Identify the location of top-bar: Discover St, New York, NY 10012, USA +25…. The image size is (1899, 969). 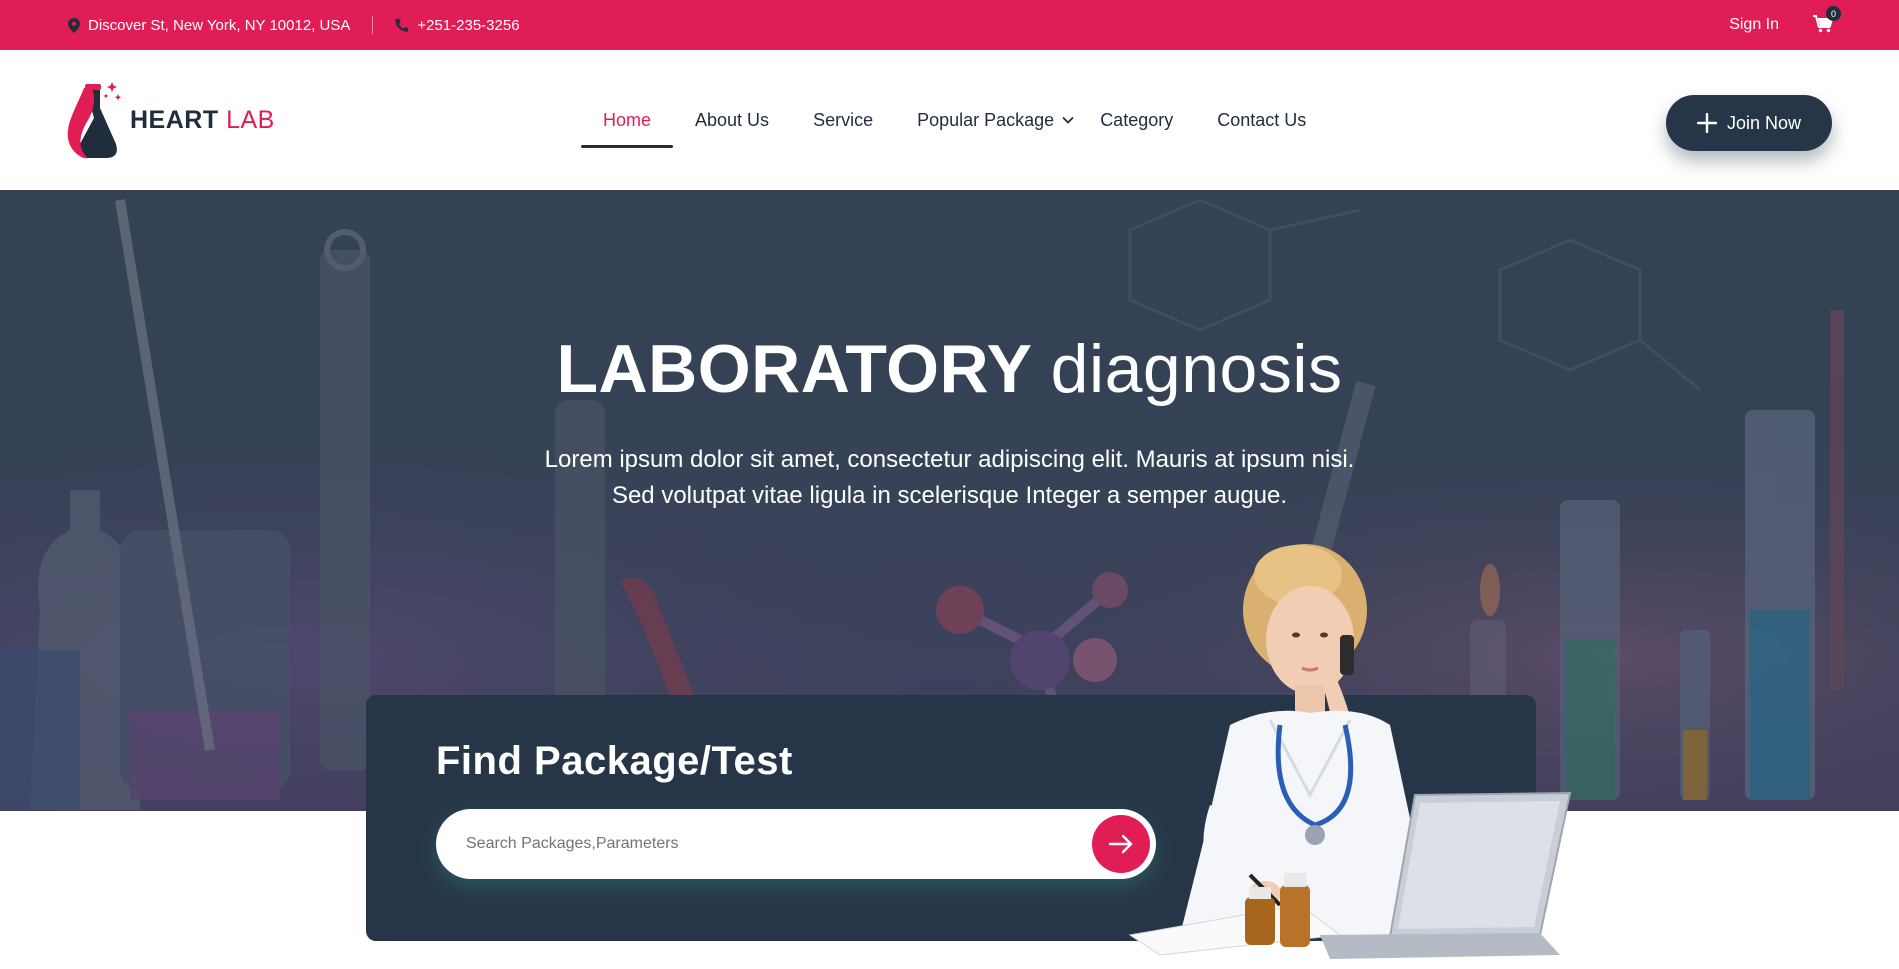
(949, 25).